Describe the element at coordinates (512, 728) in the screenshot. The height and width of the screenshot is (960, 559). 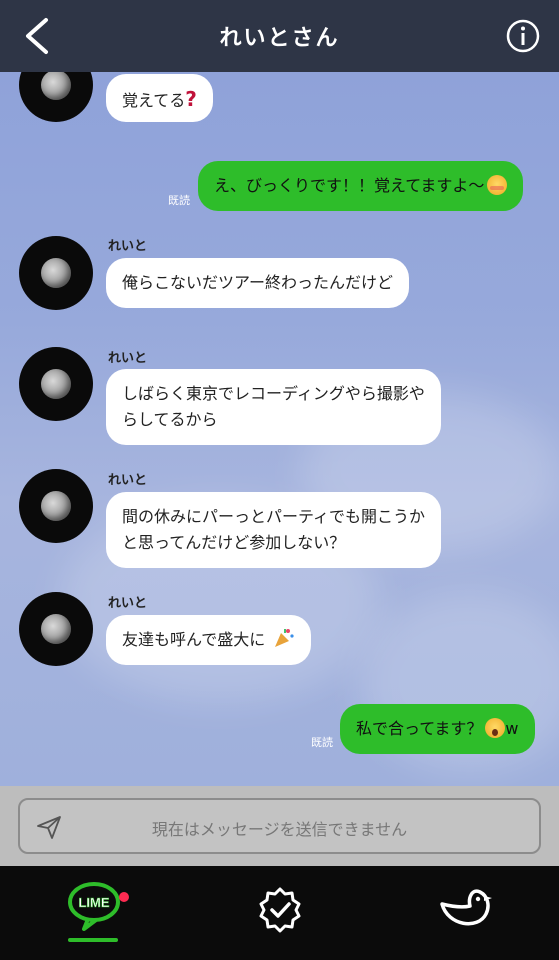
I see `message-suffix: w` at that location.